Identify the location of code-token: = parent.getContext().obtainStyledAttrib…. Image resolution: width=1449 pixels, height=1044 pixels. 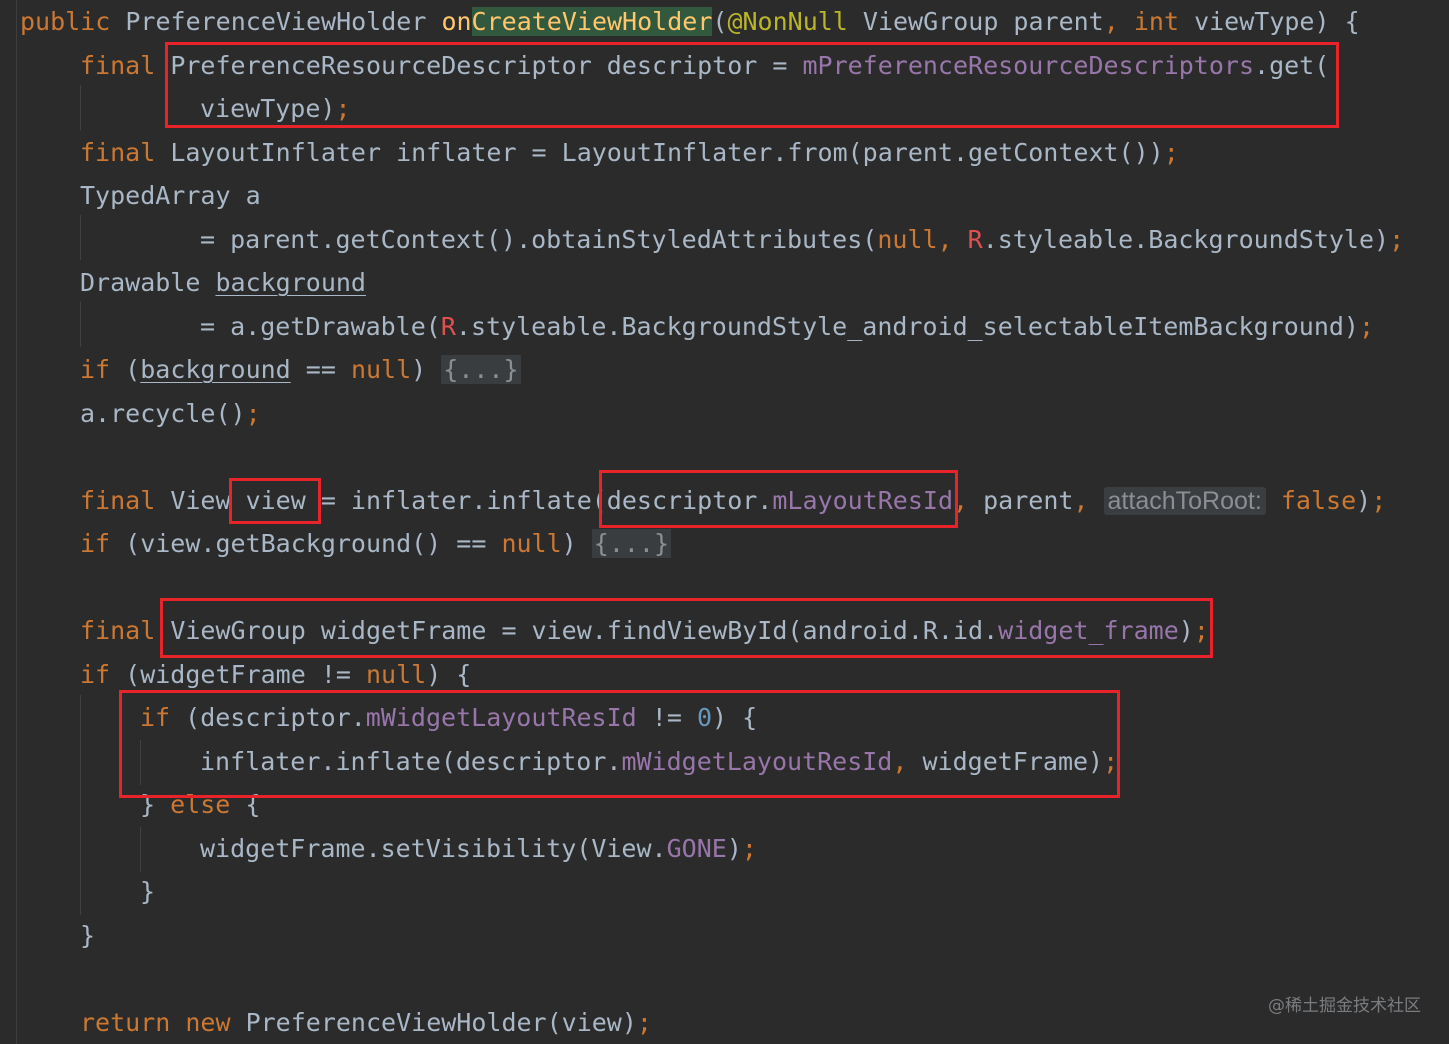
(539, 239).